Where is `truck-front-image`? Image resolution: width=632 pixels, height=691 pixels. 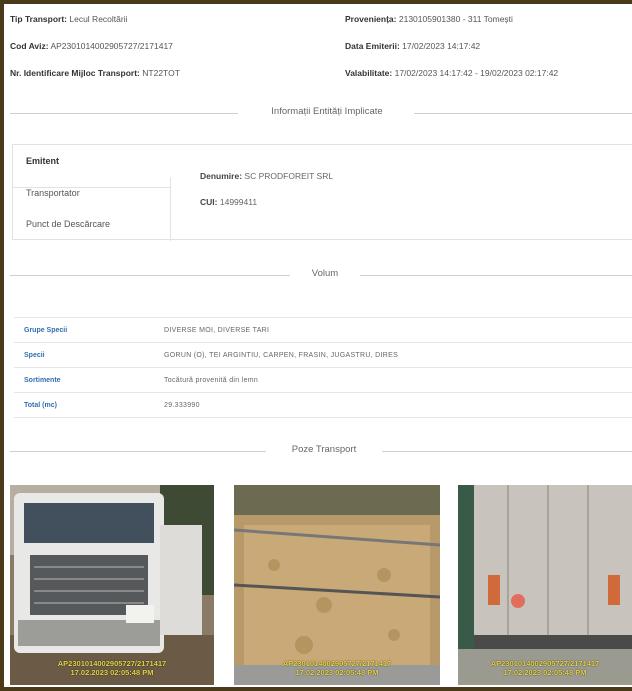
truck-front-image is located at coordinates (112, 585).